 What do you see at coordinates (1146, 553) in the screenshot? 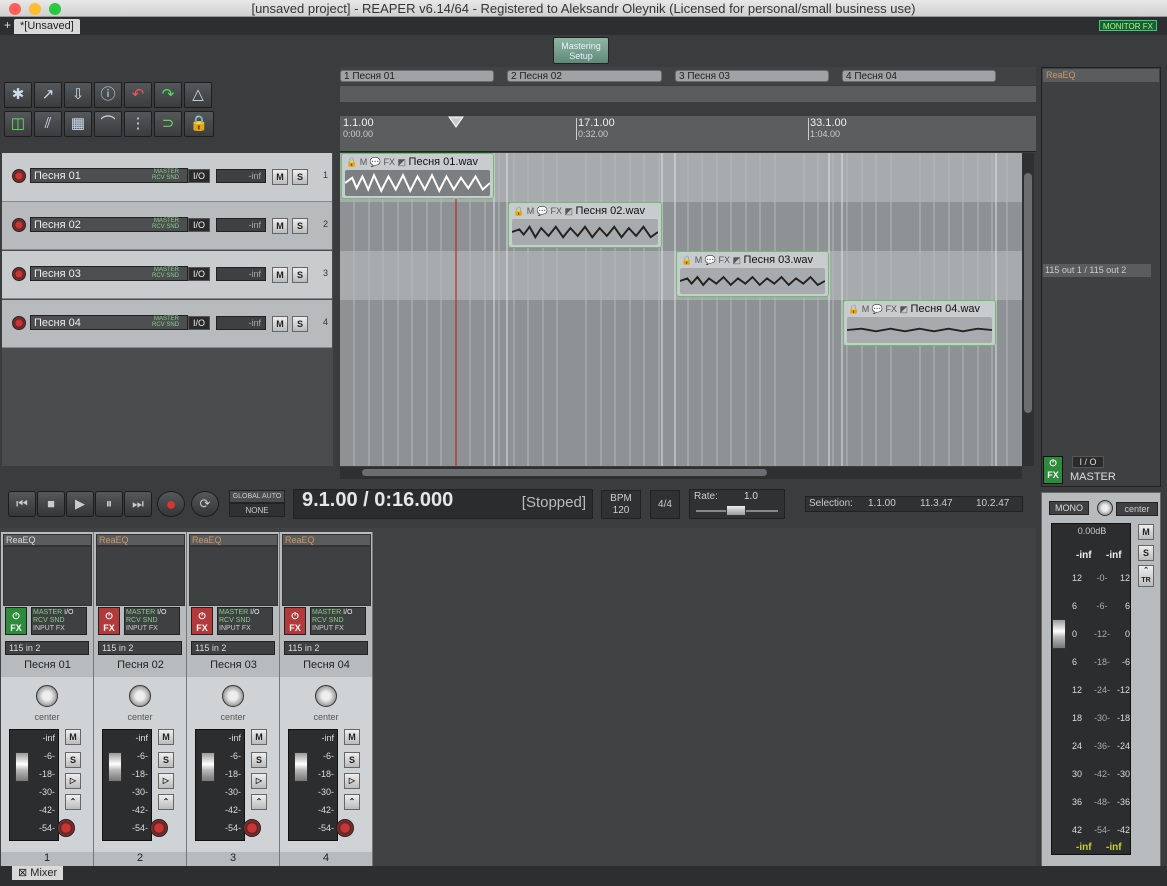
I see `master-solo-button: S` at bounding box center [1146, 553].